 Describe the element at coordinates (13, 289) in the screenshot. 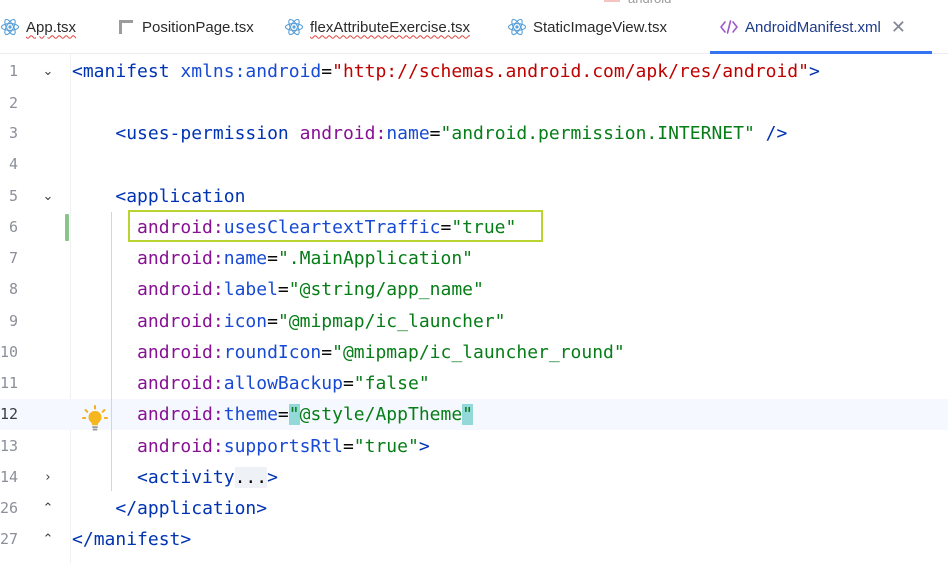

I see `line-number: 8` at that location.